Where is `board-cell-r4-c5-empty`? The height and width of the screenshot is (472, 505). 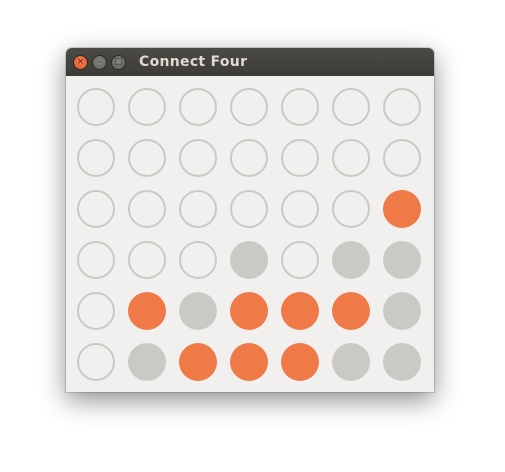
board-cell-r4-c5-empty is located at coordinates (300, 260).